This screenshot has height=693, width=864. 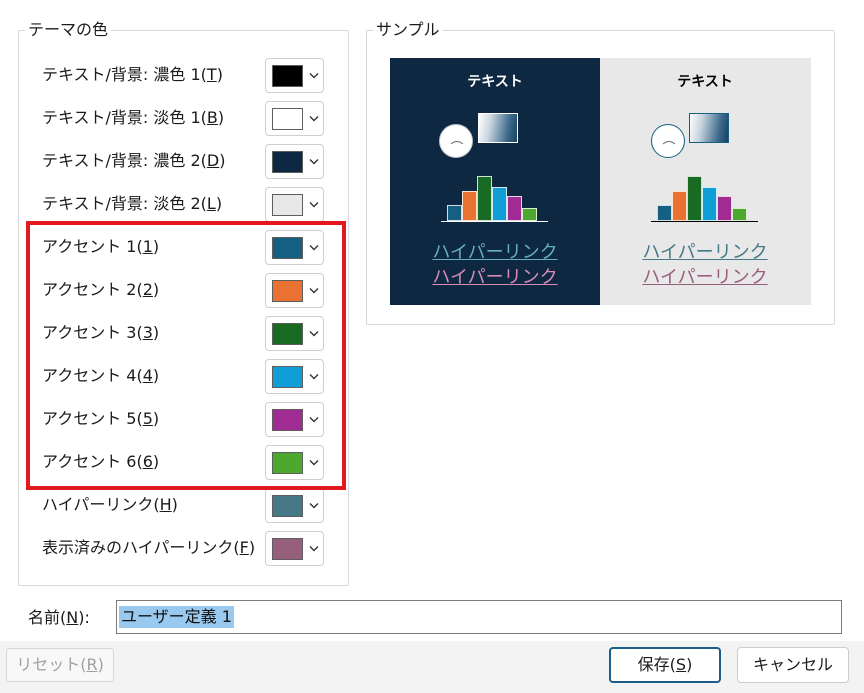 What do you see at coordinates (165, 504) in the screenshot?
I see `access-key: H` at bounding box center [165, 504].